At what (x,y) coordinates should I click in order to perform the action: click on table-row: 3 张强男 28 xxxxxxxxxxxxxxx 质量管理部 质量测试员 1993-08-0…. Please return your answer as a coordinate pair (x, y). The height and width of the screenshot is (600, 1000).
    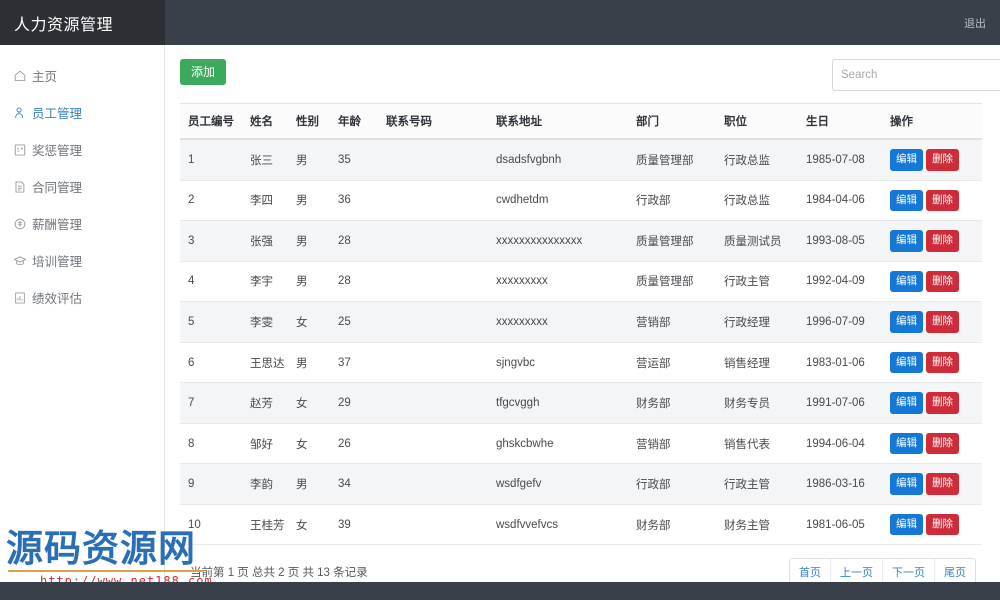
    Looking at the image, I should click on (581, 241).